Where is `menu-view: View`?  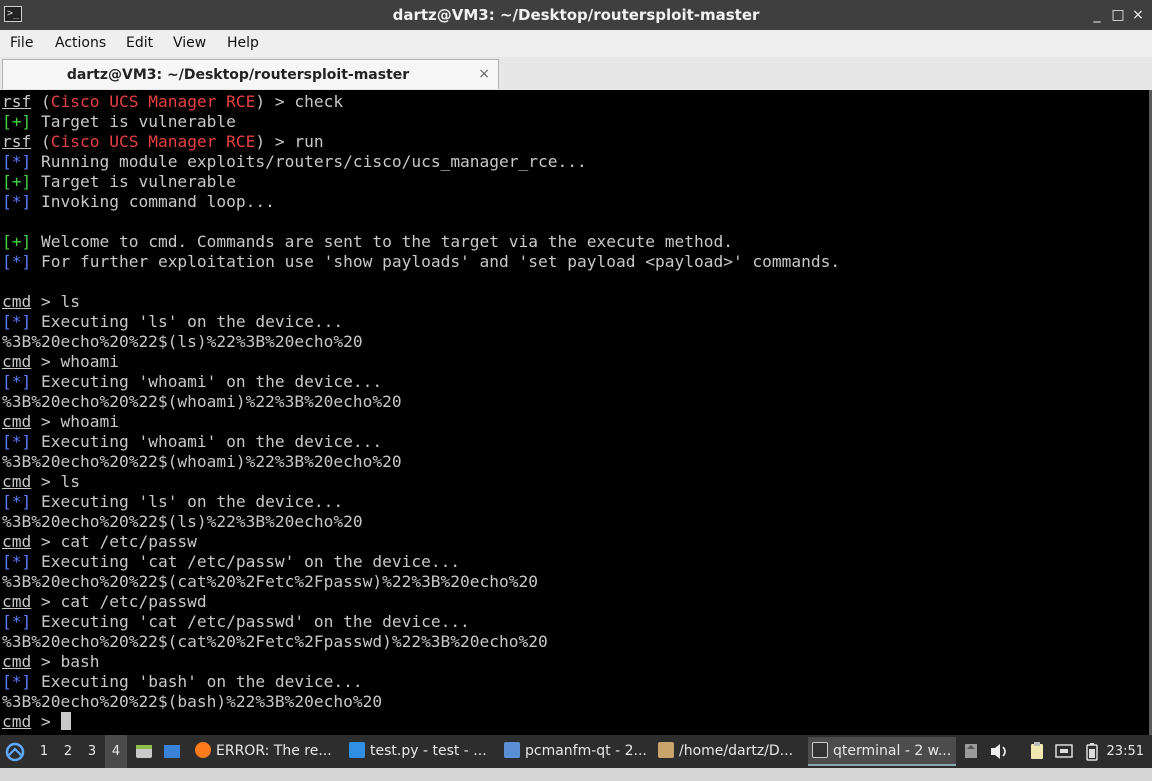
menu-view: View is located at coordinates (189, 43).